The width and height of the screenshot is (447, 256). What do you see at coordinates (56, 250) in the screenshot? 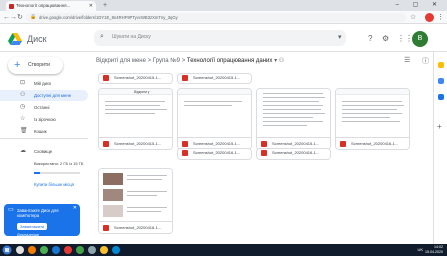
I see `word-icon` at bounding box center [56, 250].